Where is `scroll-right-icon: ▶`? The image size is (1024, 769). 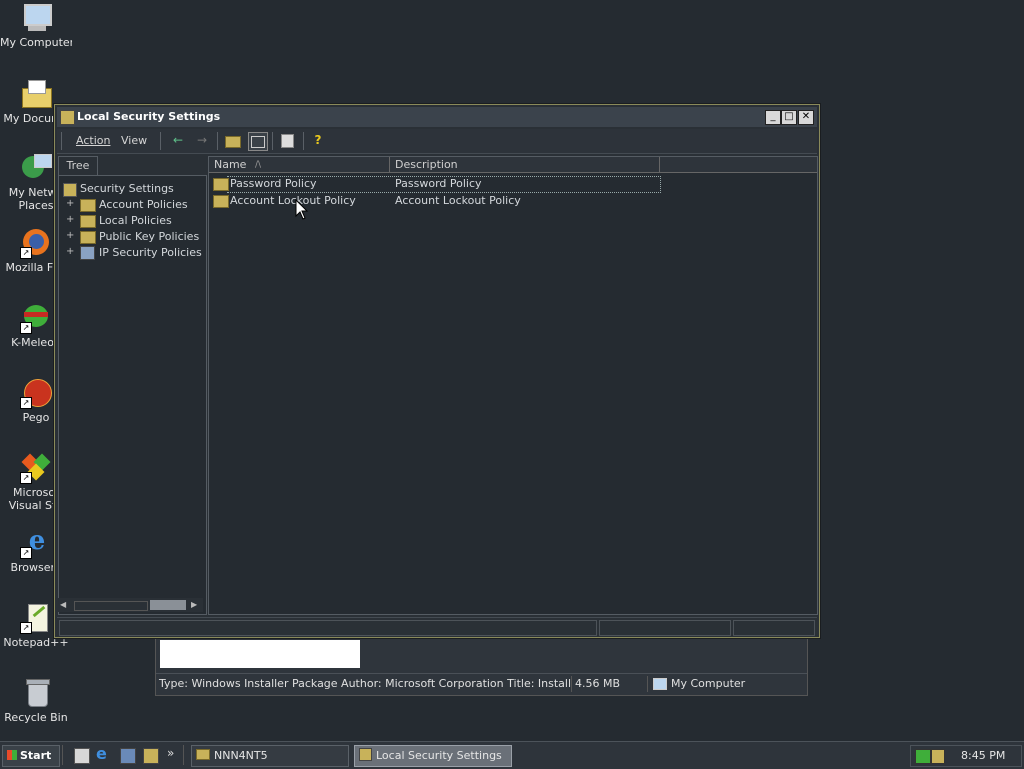 scroll-right-icon: ▶ is located at coordinates (196, 605).